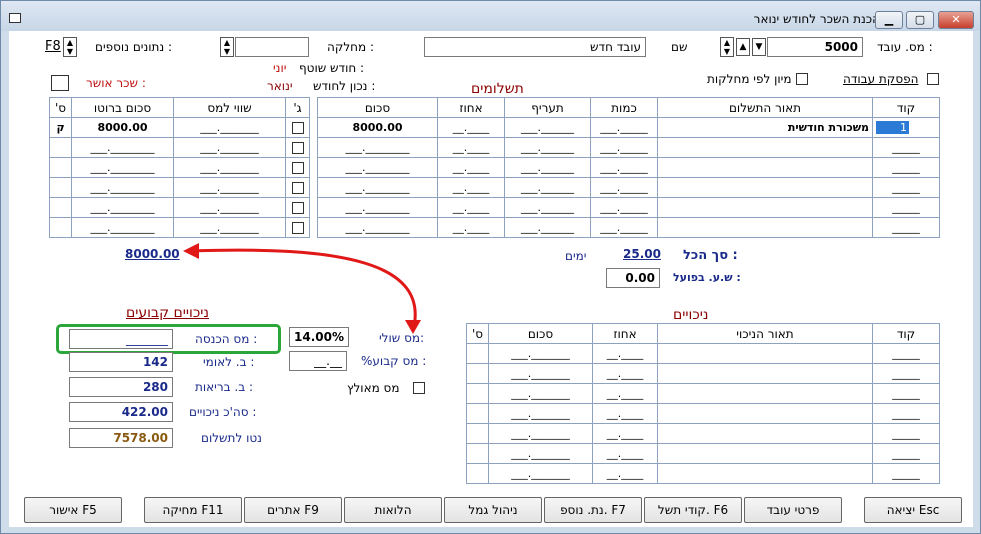 The image size is (981, 534). What do you see at coordinates (121, 362) in the screenshot?
I see `national-ins-input: 142` at bounding box center [121, 362].